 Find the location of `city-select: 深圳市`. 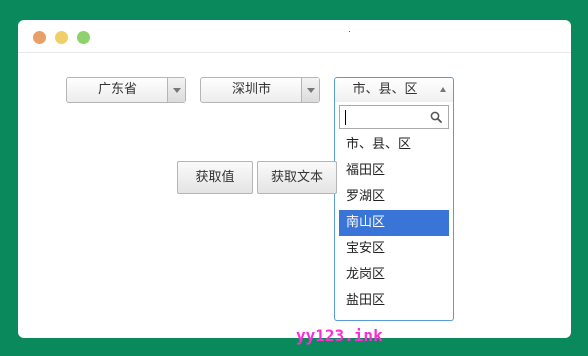

city-select: 深圳市 is located at coordinates (260, 90).